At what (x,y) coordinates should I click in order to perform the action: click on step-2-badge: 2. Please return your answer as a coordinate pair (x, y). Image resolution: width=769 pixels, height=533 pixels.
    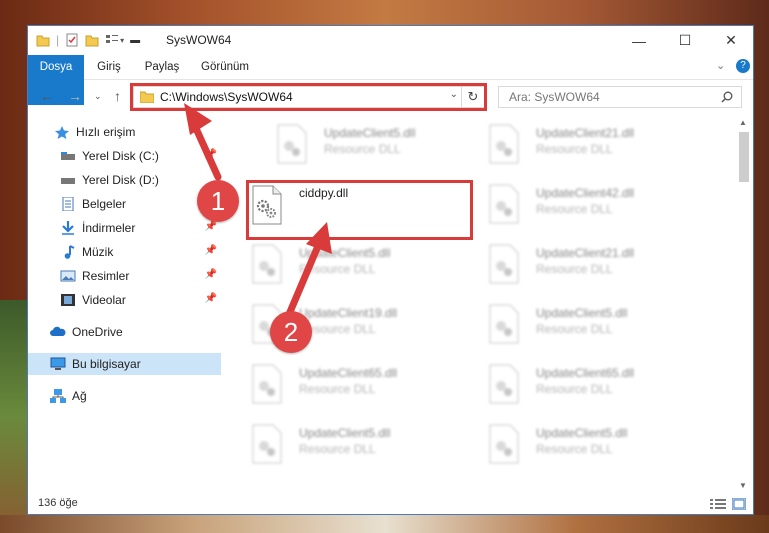
    Looking at the image, I should click on (291, 332).